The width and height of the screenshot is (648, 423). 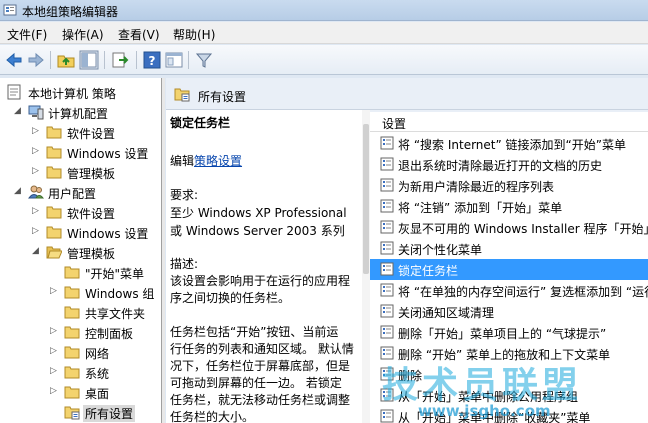 I want to click on list-item-text: 为新用户清除最近的程序列表, so click(x=476, y=187).